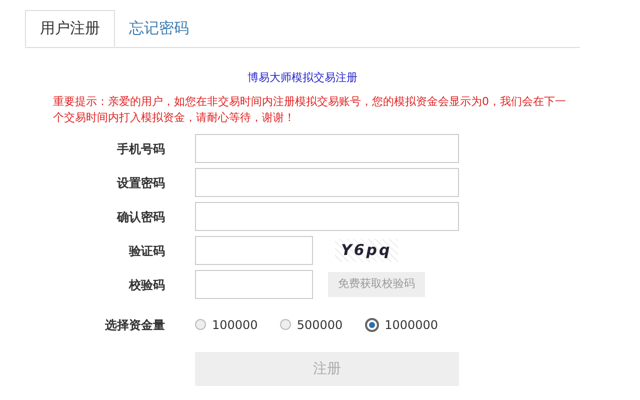 This screenshot has width=640, height=400. Describe the element at coordinates (376, 284) in the screenshot. I see `get-code-button: 免费获取校验码` at that location.